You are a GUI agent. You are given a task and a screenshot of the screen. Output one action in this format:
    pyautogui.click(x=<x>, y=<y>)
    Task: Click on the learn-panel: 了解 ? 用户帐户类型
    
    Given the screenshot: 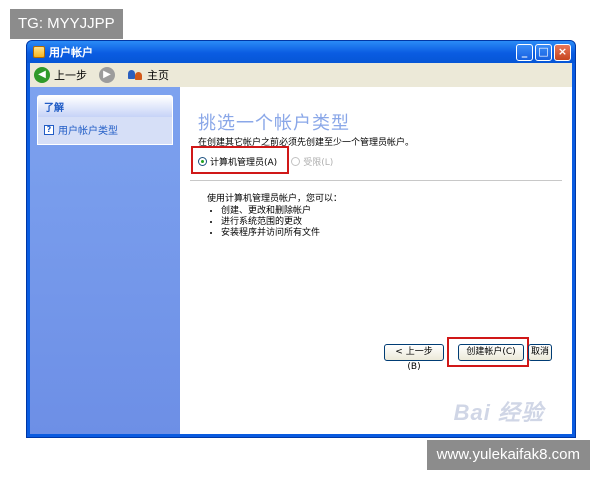 What is the action you would take?
    pyautogui.click(x=105, y=120)
    